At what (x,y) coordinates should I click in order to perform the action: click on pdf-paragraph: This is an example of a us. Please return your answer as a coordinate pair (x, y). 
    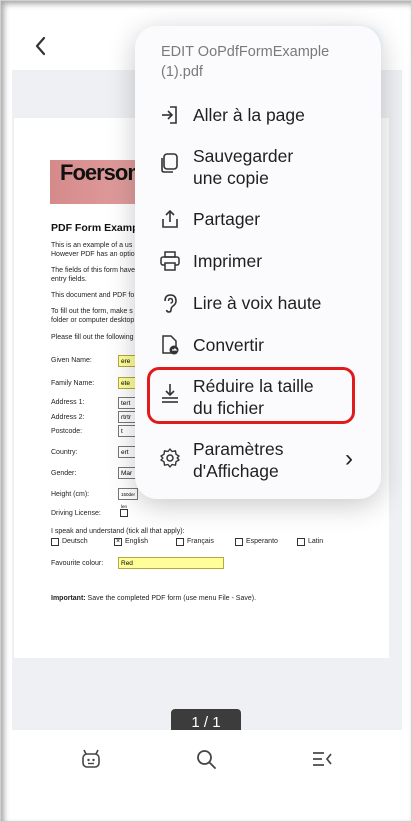
    Looking at the image, I should click on (92, 245).